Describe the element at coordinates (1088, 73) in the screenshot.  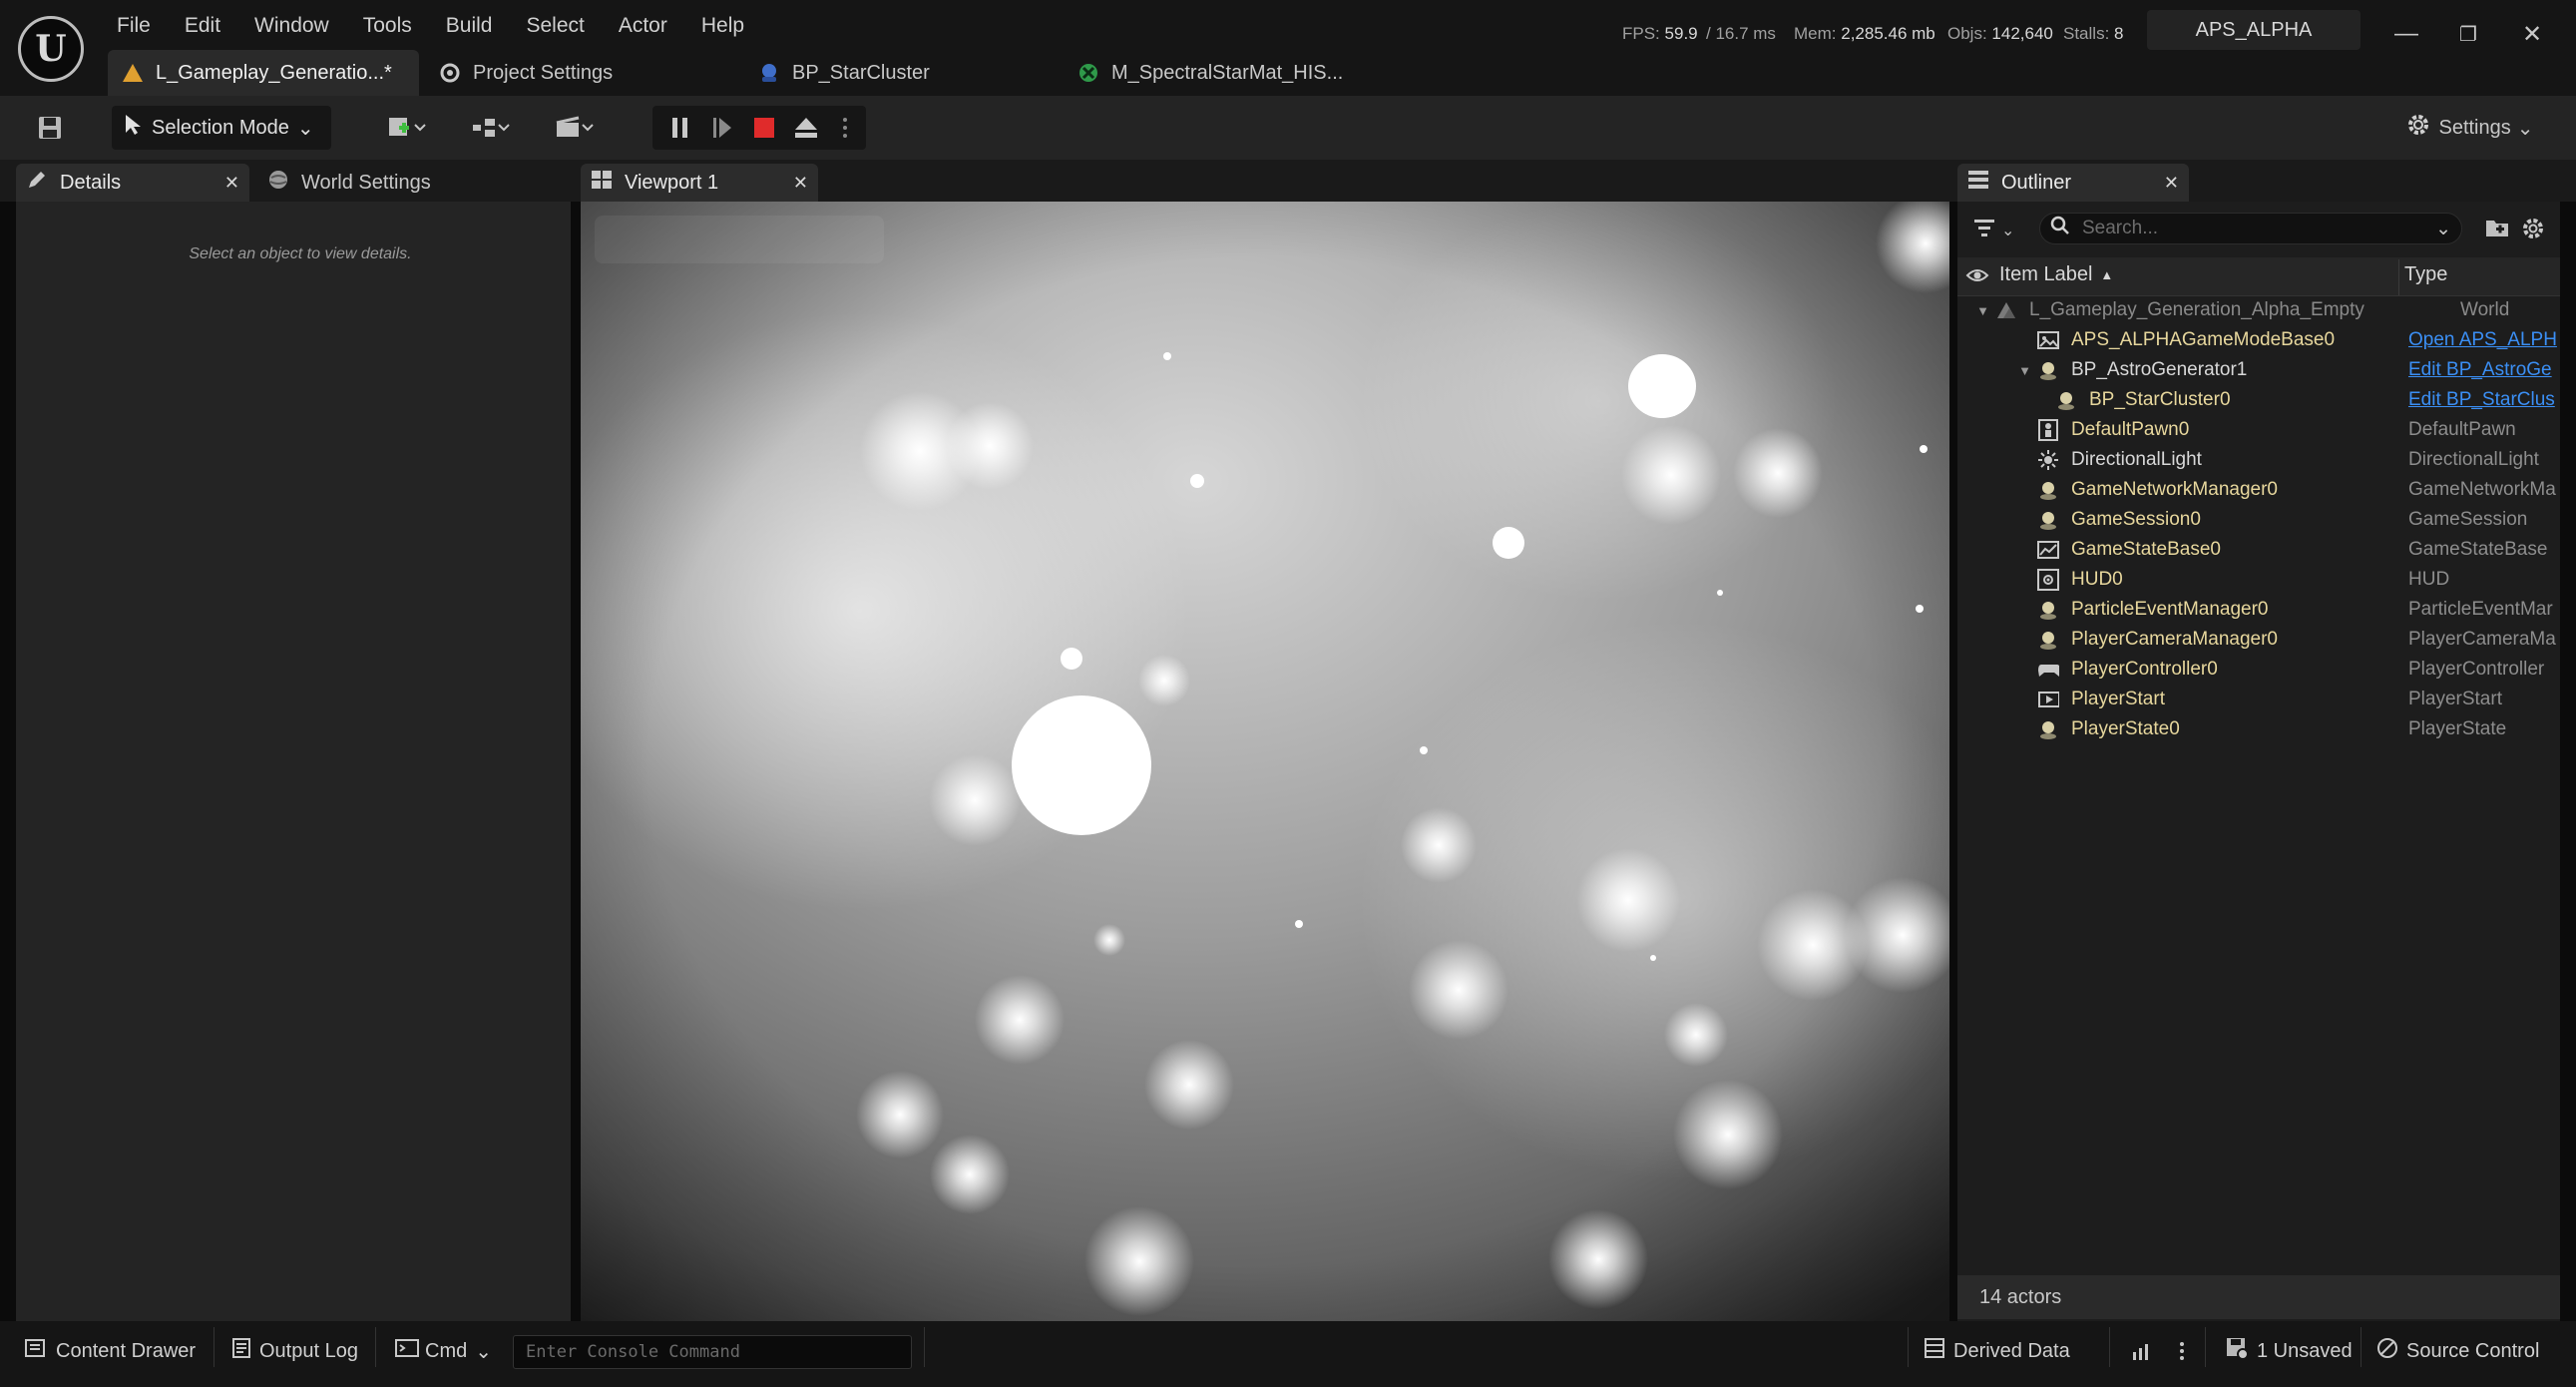
I see `material-icon` at that location.